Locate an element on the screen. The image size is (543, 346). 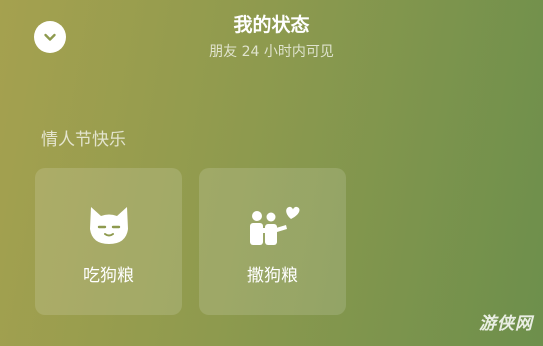
card-label: 吃狗粮 is located at coordinates (108, 276).